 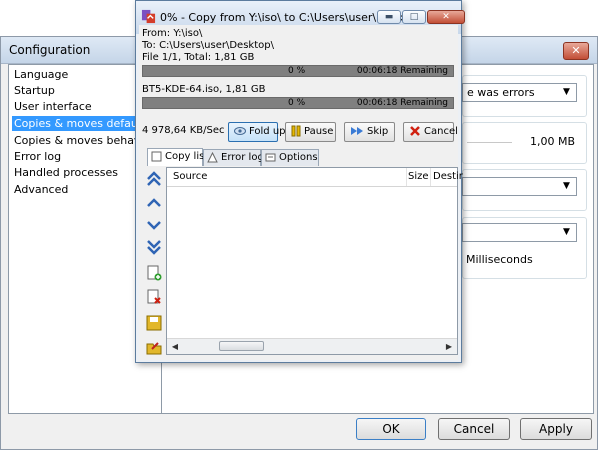 I want to click on options-icon, so click(x=270, y=157).